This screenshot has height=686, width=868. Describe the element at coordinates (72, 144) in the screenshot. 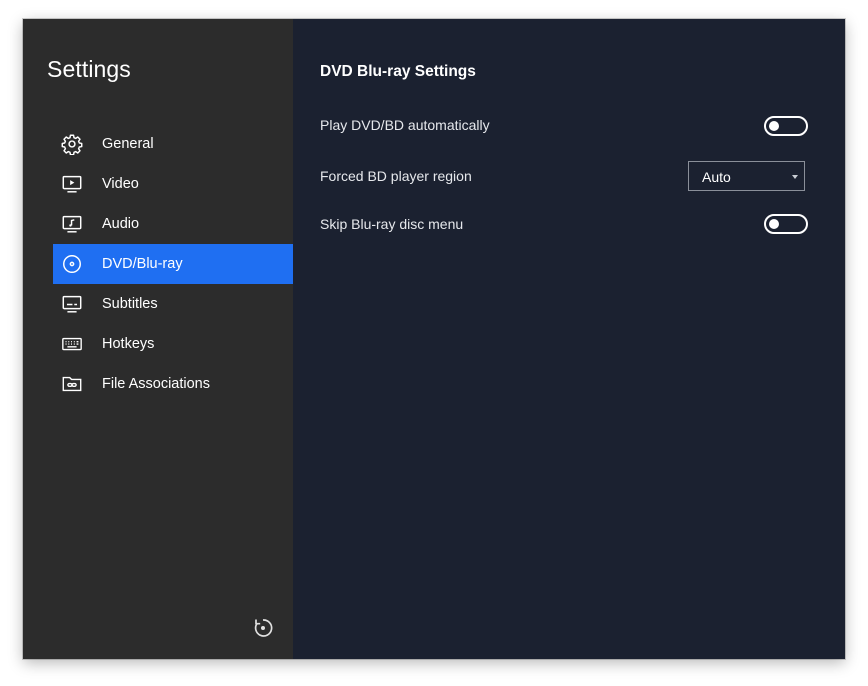

I see `gear-icon` at that location.